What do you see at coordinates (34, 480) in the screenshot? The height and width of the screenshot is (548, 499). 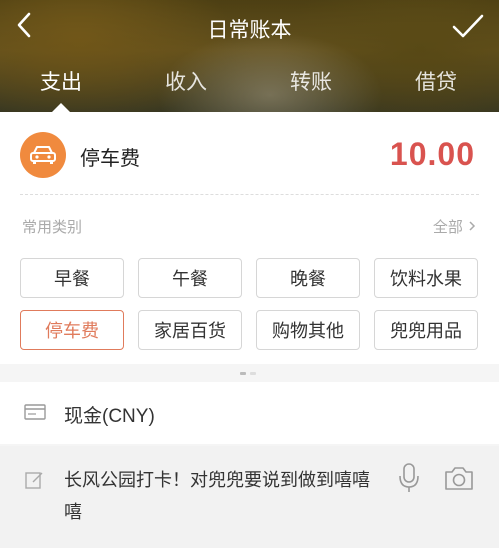 I see `edit-icon` at bounding box center [34, 480].